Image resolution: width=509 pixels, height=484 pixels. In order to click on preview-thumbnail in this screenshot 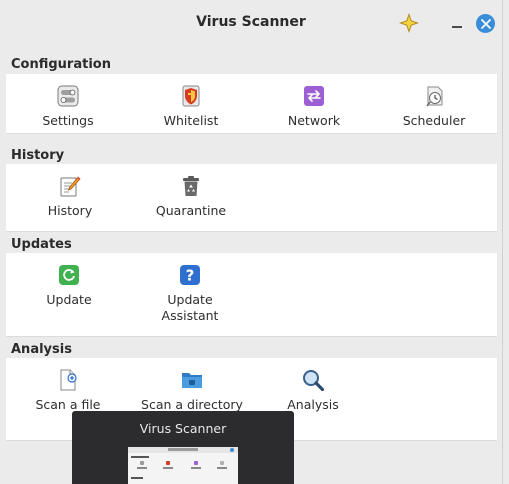, I will do `click(183, 465)`.